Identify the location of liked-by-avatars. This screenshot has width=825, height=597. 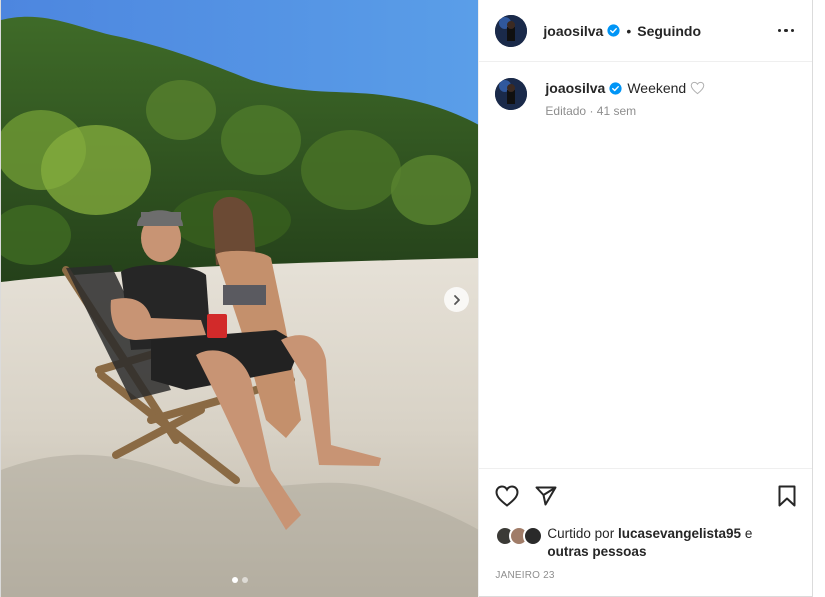
(519, 536).